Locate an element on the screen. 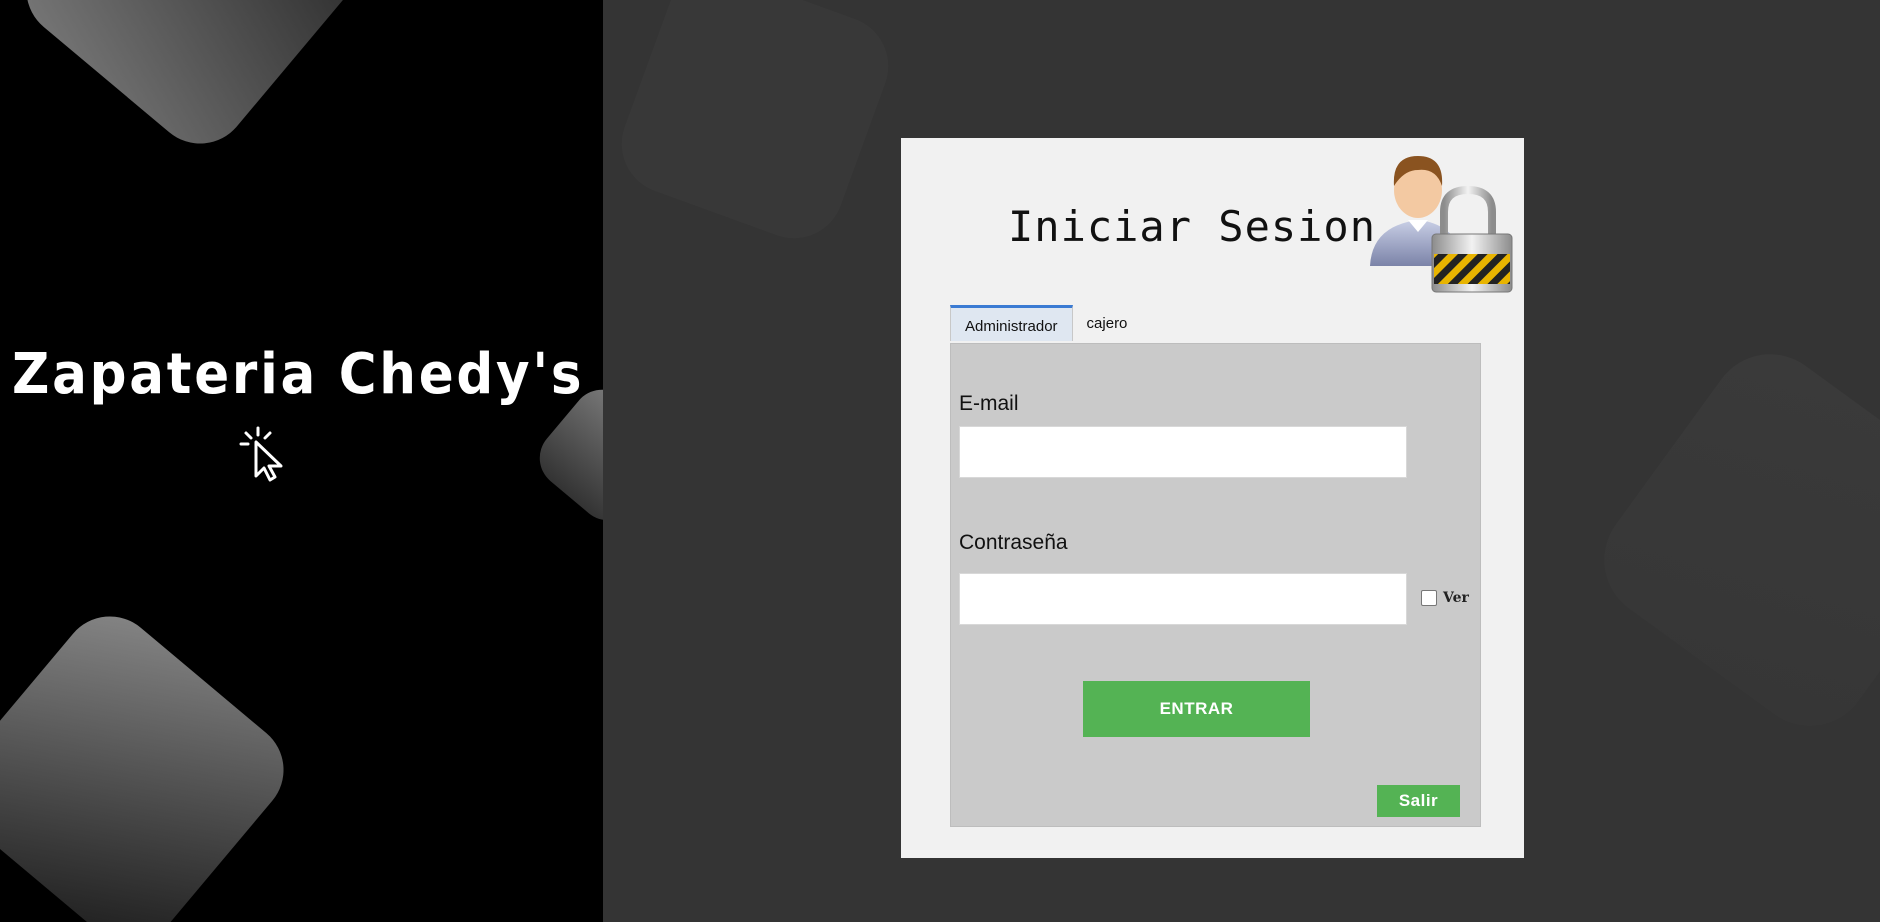 This screenshot has width=1880, height=922. tab-panel-administrador: E-mail Contraseña Ver ENTRAR Salir is located at coordinates (1215, 585).